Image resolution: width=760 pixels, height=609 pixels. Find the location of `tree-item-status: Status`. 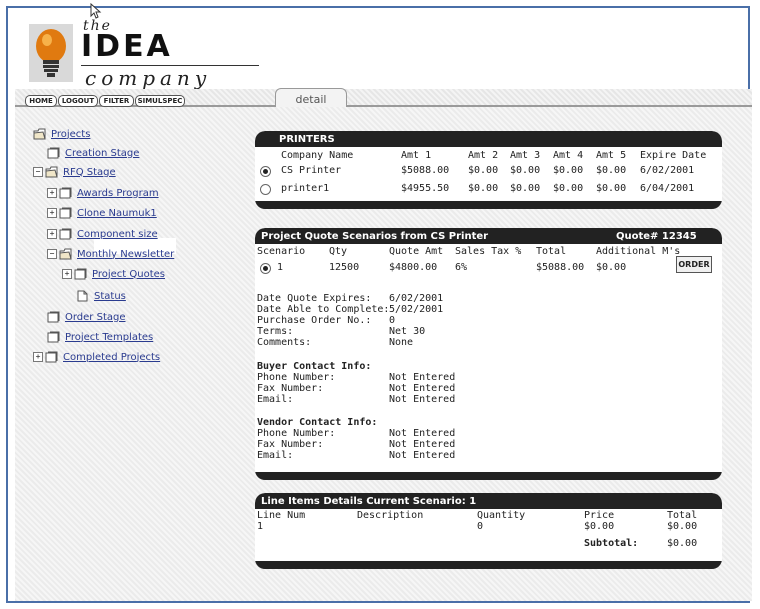

tree-item-status: Status is located at coordinates (101, 296).